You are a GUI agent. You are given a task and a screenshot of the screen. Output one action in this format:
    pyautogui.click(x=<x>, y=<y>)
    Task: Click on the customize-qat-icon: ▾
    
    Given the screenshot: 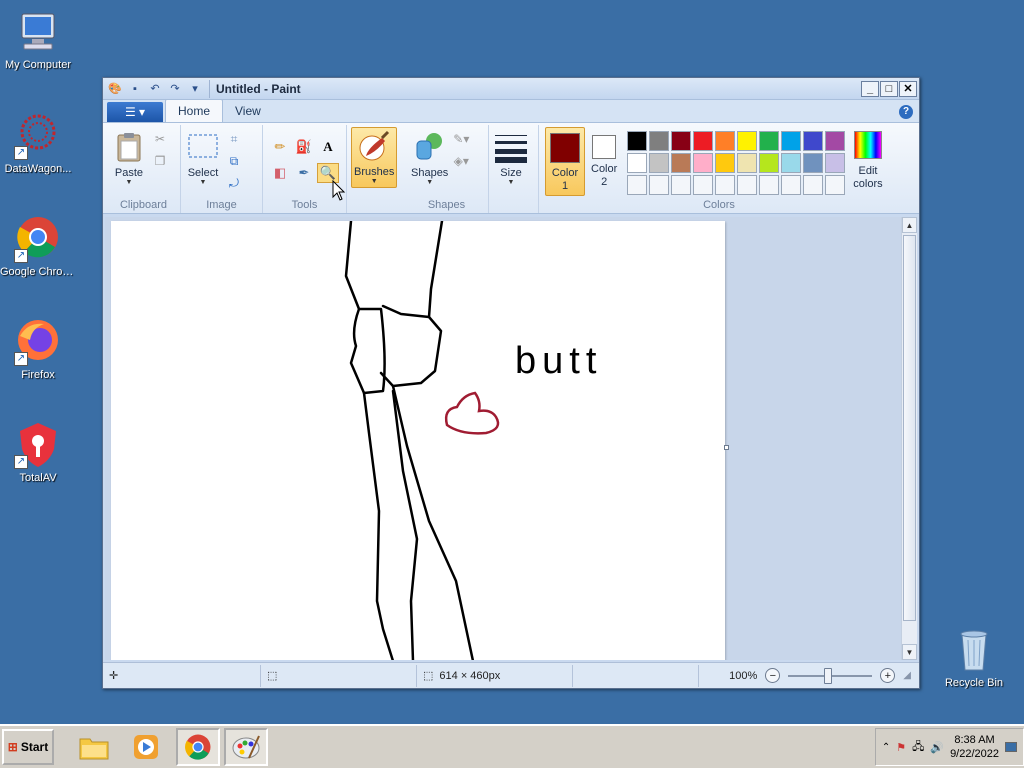 What is the action you would take?
    pyautogui.click(x=195, y=89)
    